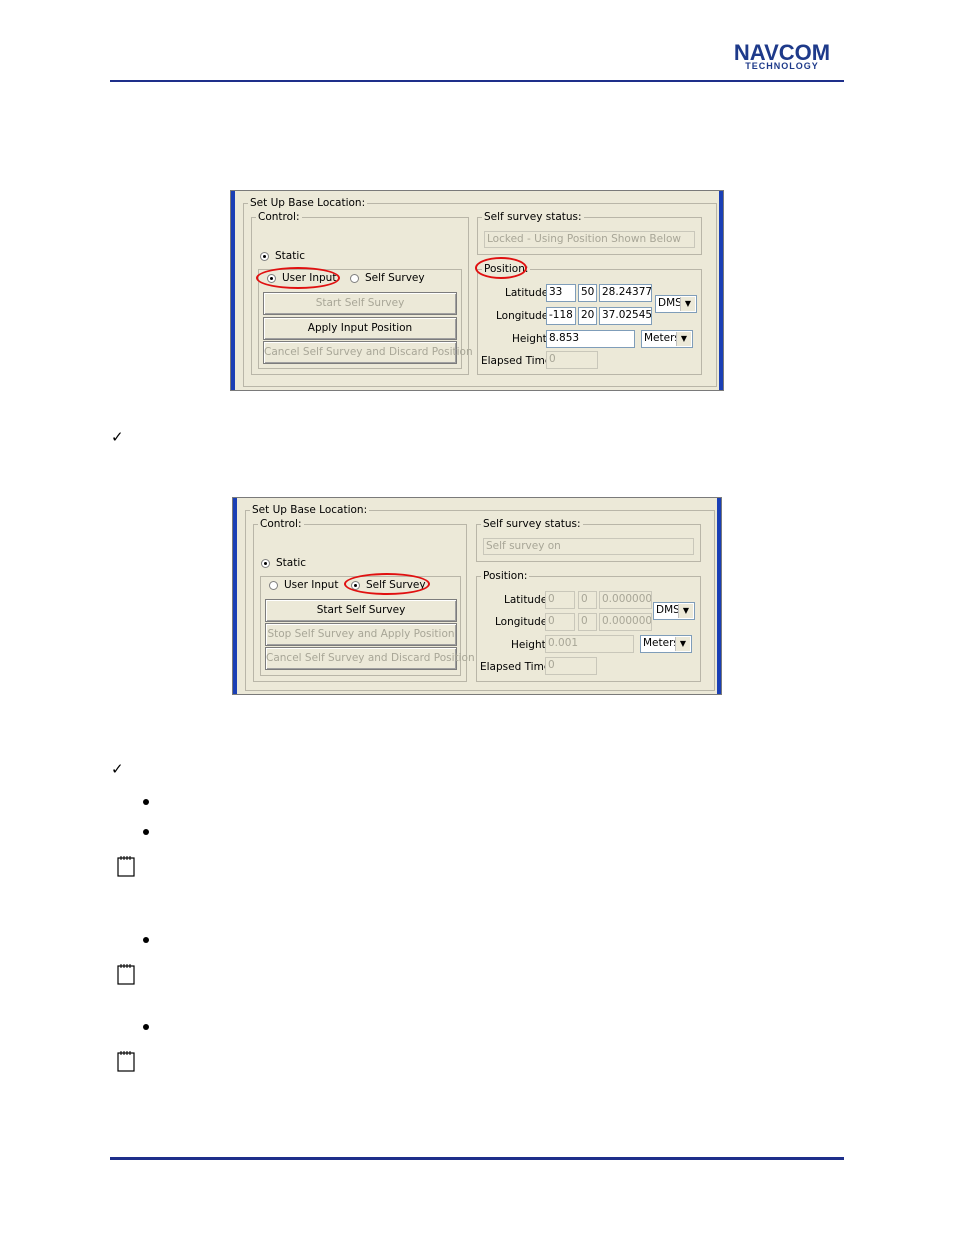  I want to click on latitude-minutes: 50, so click(587, 293).